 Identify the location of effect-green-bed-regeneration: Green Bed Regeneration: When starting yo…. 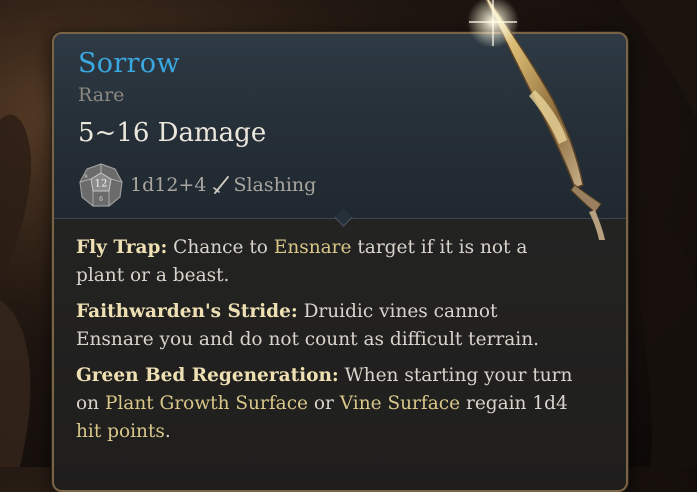
(326, 404).